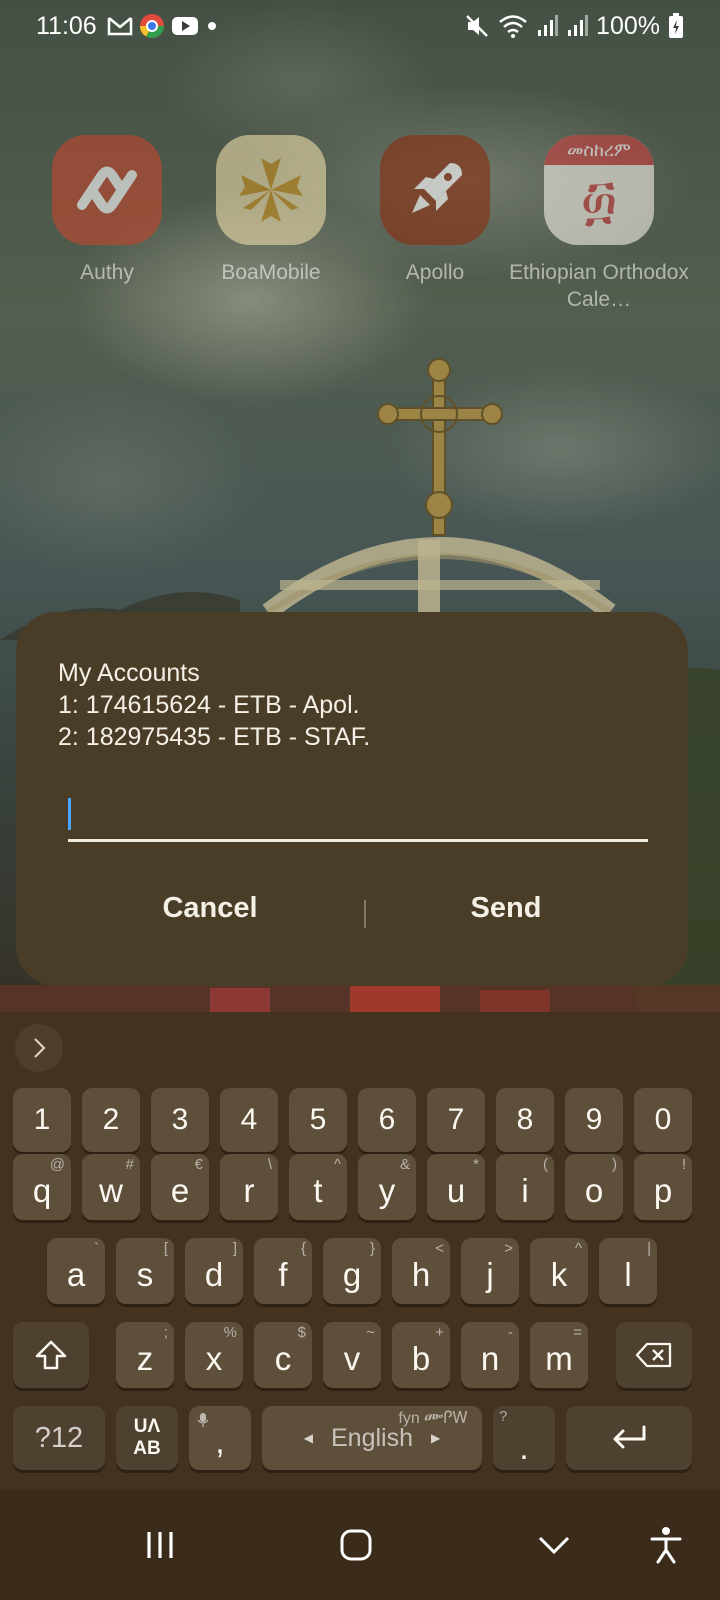  What do you see at coordinates (456, 1120) in the screenshot?
I see `key-7: 7` at bounding box center [456, 1120].